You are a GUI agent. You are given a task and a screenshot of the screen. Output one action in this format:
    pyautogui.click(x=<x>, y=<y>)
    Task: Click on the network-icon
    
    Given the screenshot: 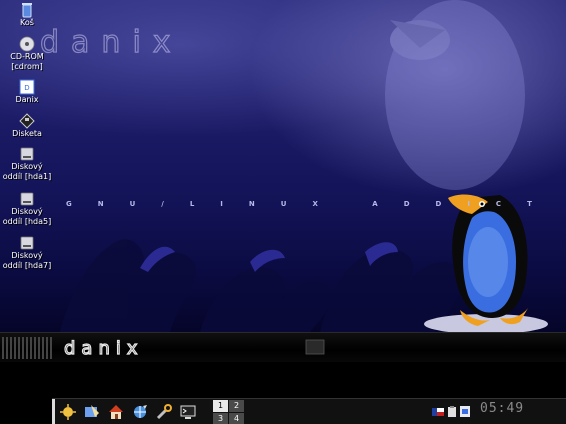 What is the action you would take?
    pyautogui.click(x=140, y=411)
    